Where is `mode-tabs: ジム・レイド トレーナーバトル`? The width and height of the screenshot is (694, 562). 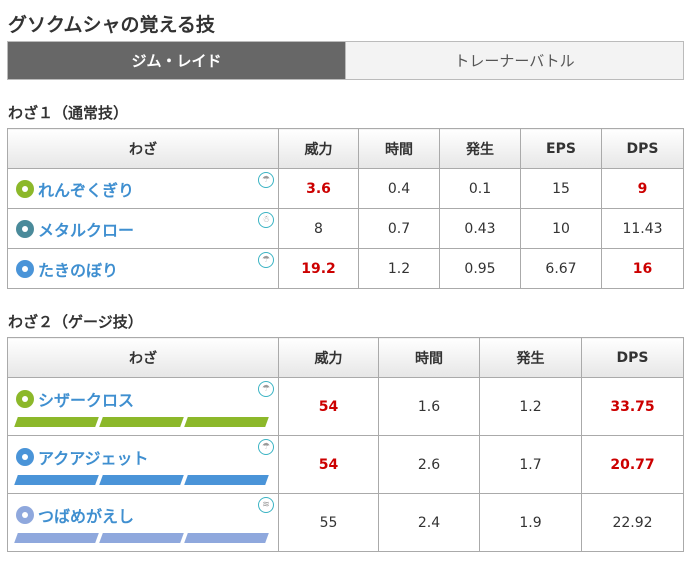
mode-tabs: ジム・レイド トレーナーバトル is located at coordinates (345, 60).